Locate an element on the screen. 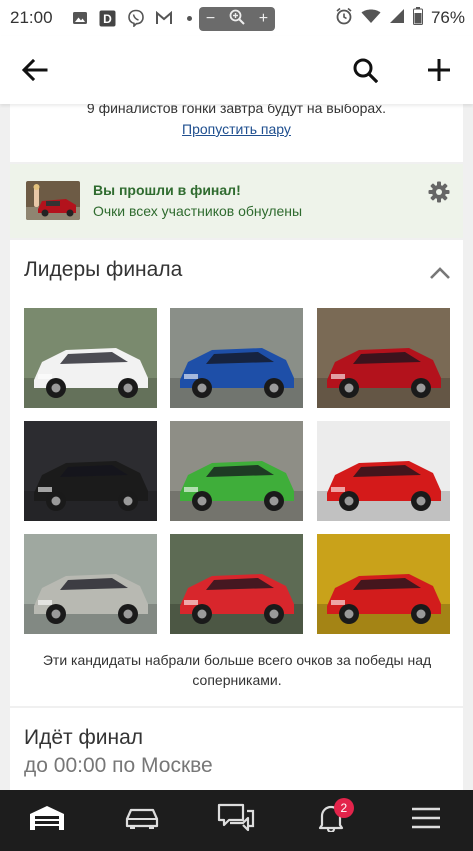 The width and height of the screenshot is (473, 851). svg-text: D is located at coordinates (107, 19).